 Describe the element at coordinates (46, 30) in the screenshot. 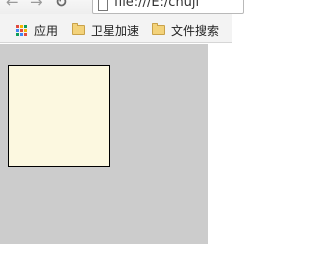

I see `bookmark-apps-label: 应用` at that location.